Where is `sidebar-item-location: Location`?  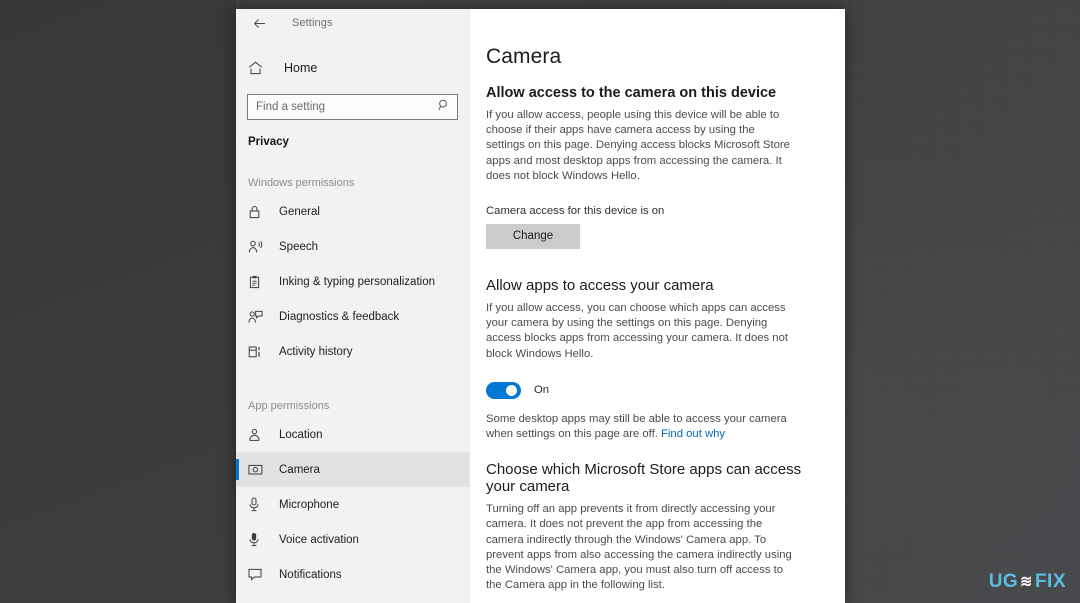
sidebar-item-location: Location is located at coordinates (353, 434).